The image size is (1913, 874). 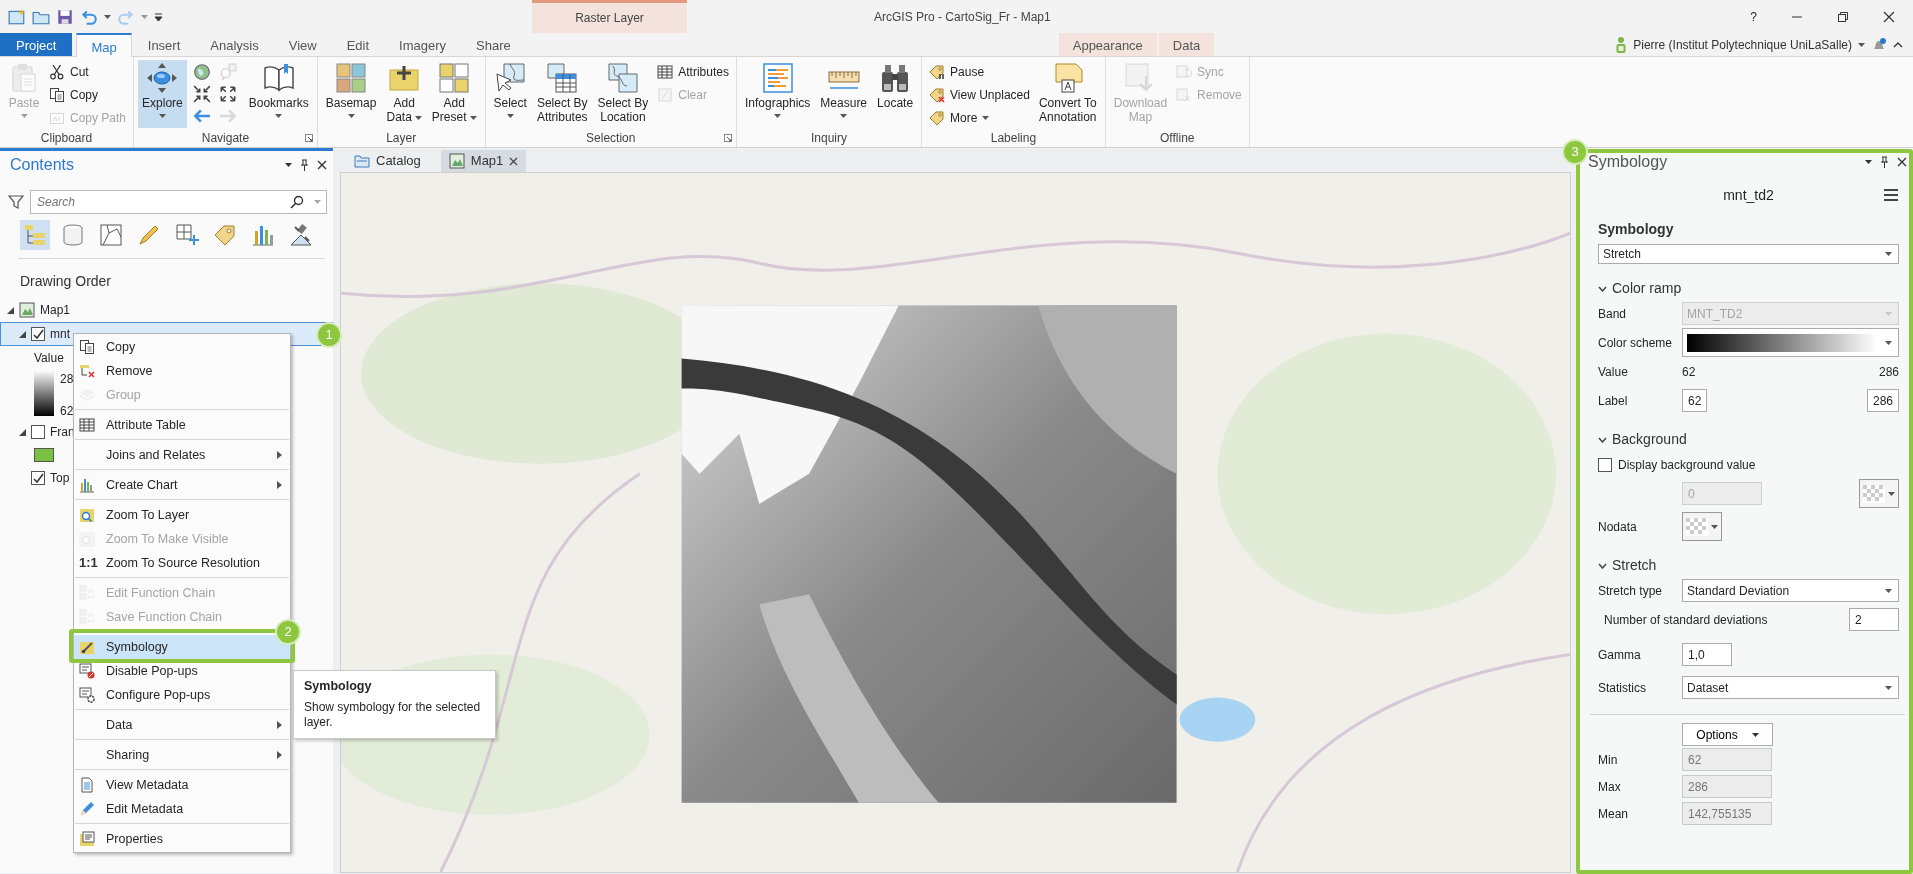 What do you see at coordinates (1610, 787) in the screenshot?
I see `field-label: Max` at bounding box center [1610, 787].